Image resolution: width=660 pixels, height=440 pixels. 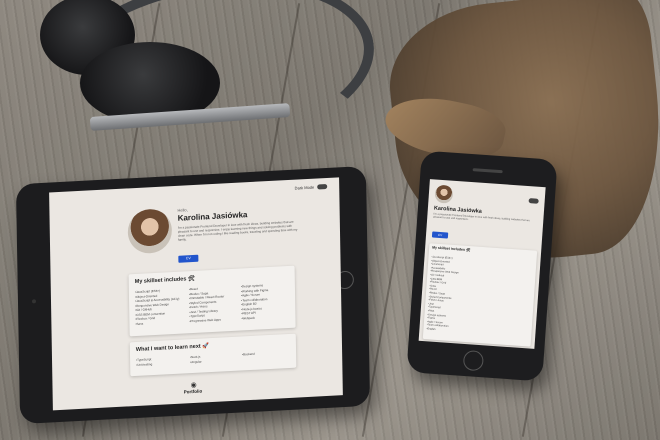 What do you see at coordinates (188, 258) in the screenshot?
I see `cv-button: CV` at bounding box center [188, 258].